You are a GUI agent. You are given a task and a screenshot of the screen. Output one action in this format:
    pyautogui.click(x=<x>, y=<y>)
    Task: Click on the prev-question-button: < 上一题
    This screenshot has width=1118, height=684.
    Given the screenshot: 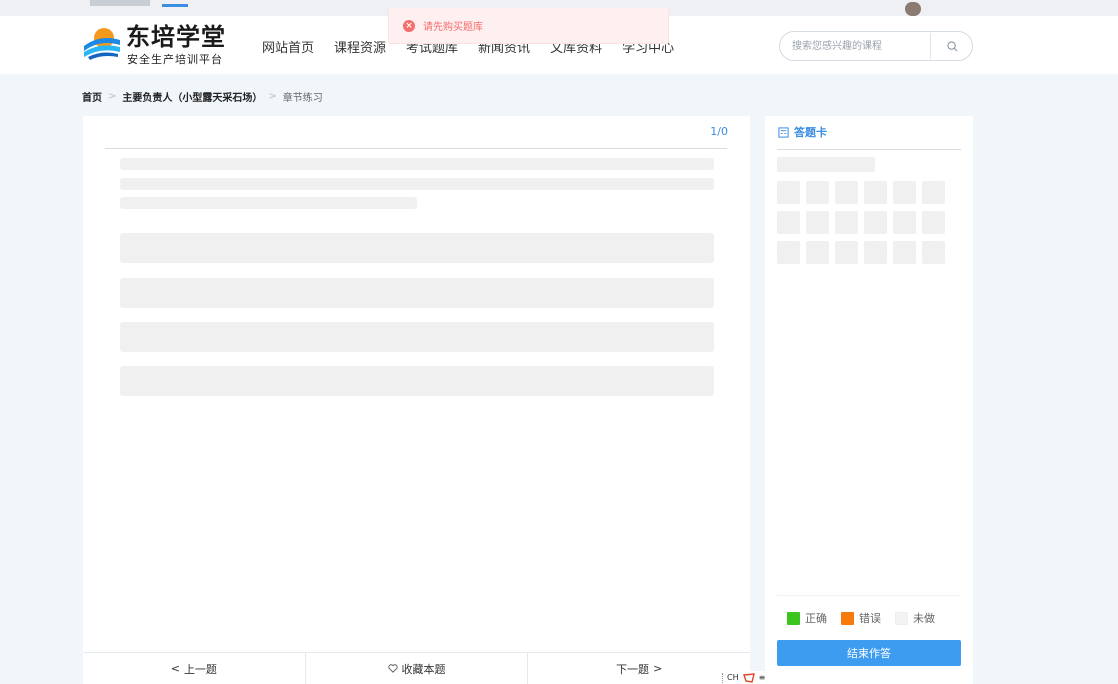 What is the action you would take?
    pyautogui.click(x=194, y=668)
    